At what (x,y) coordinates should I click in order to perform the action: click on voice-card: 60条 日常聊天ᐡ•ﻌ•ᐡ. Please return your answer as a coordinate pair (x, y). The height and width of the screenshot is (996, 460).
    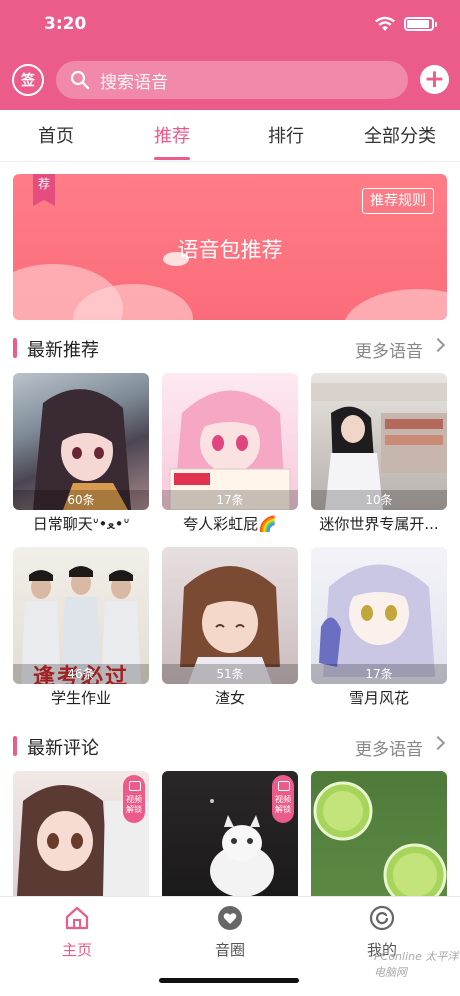
    Looking at the image, I should click on (81, 453).